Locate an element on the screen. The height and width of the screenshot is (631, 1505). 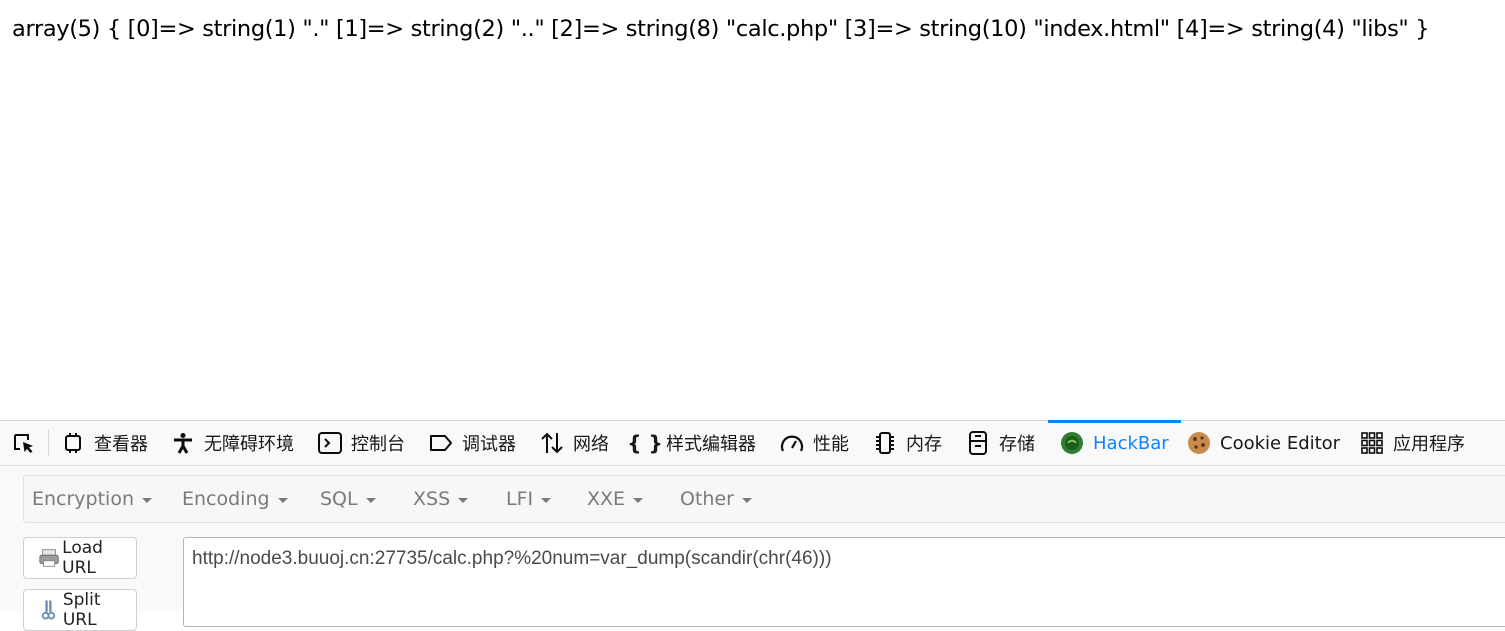
tab-application: 应用程序 is located at coordinates (1412, 443).